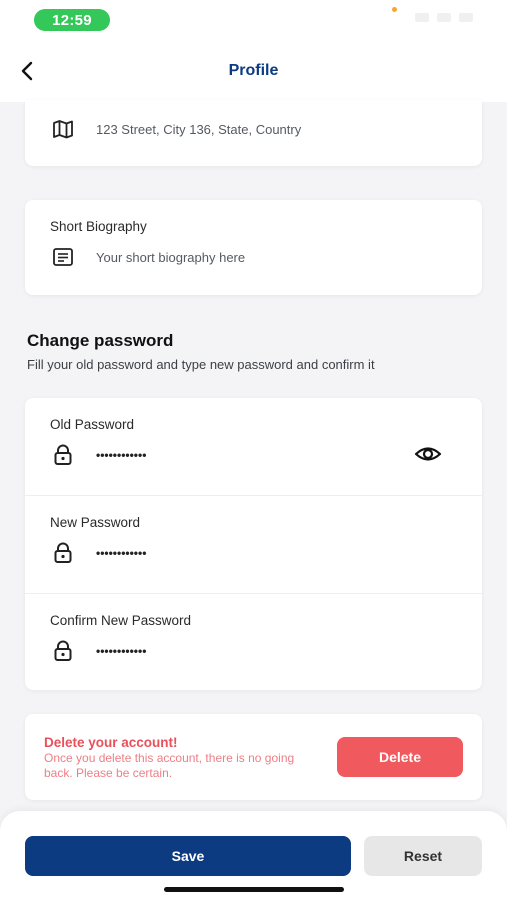 The height and width of the screenshot is (900, 507). I want to click on home-indicator, so click(254, 889).